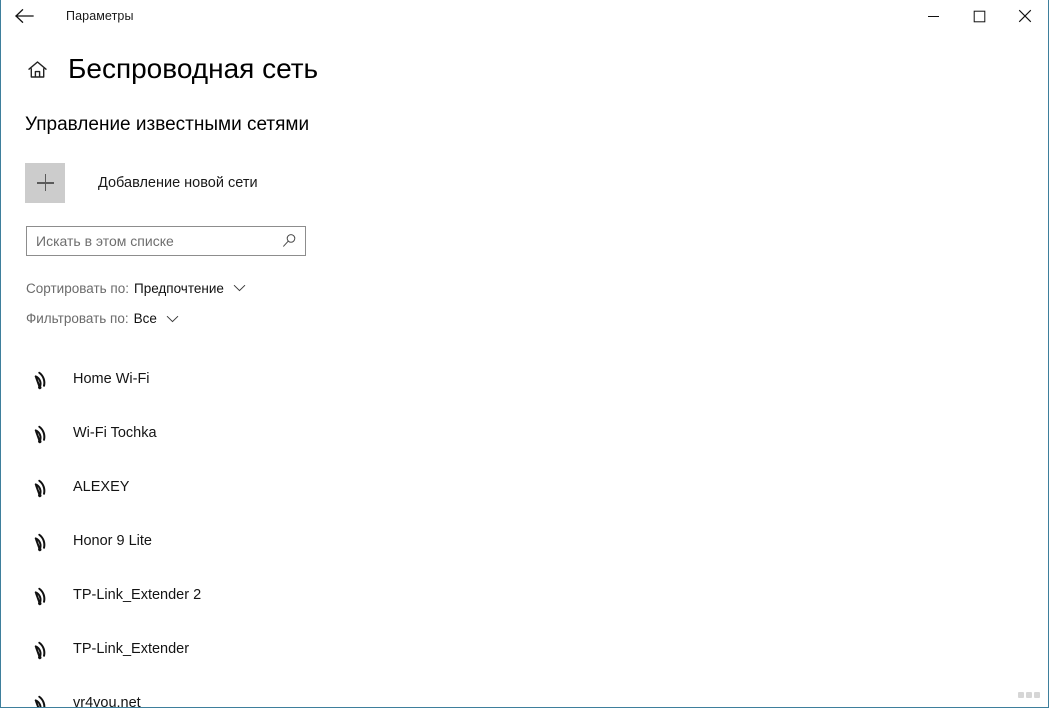 The image size is (1049, 708). I want to click on maximize-icon, so click(979, 16).